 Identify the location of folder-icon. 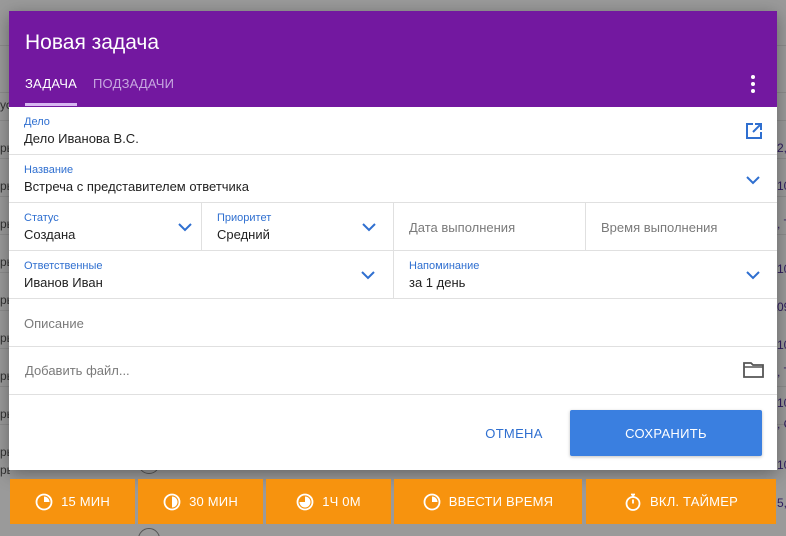
(753, 369).